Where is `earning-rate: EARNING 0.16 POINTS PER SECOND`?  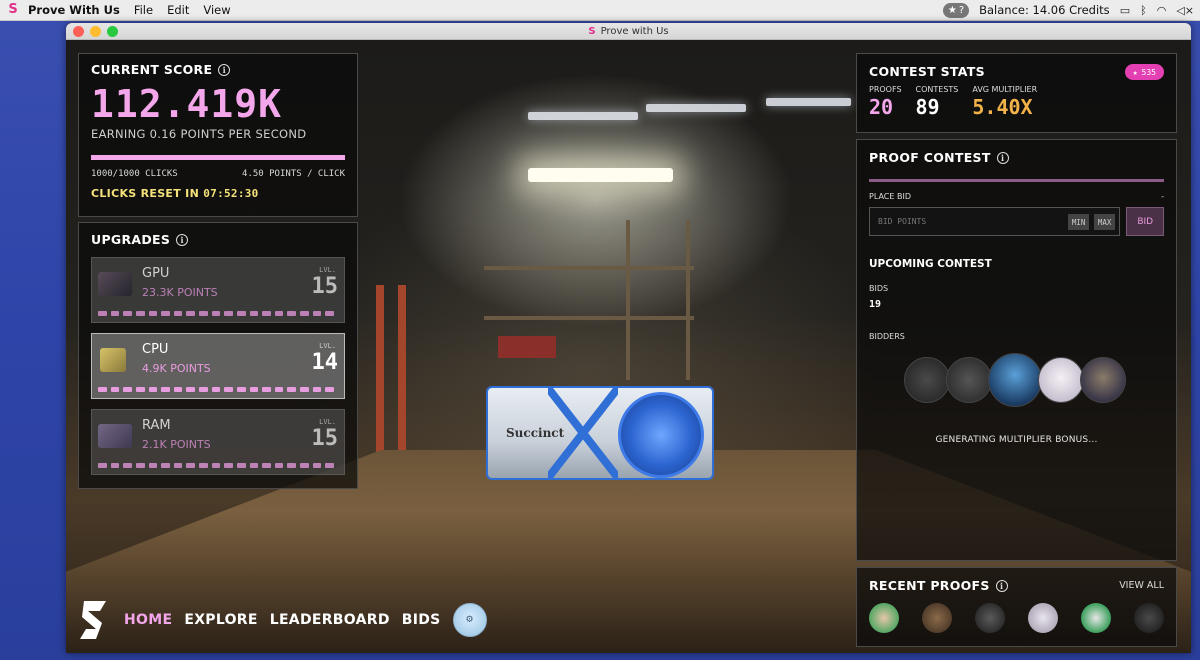 earning-rate: EARNING 0.16 POINTS PER SECOND is located at coordinates (199, 134).